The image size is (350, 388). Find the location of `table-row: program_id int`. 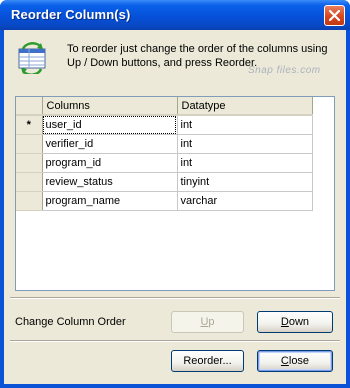

table-row: program_id int is located at coordinates (164, 163).